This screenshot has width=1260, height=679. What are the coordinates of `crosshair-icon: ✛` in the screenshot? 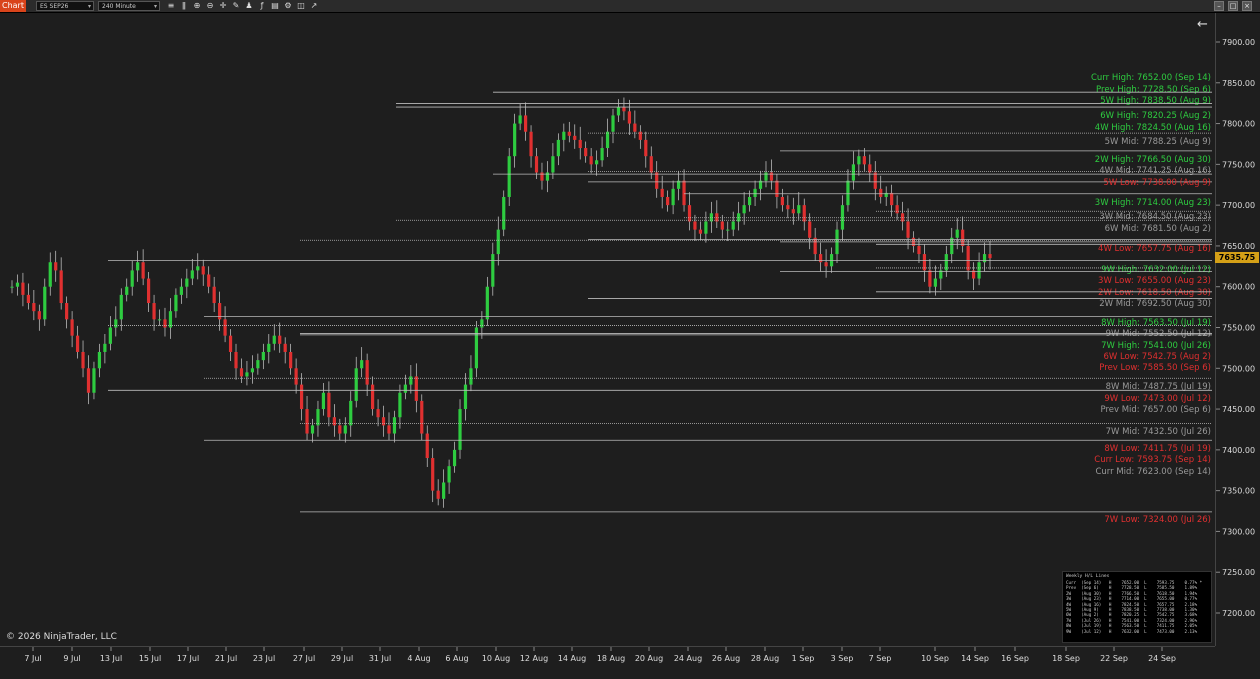 It's located at (223, 6).